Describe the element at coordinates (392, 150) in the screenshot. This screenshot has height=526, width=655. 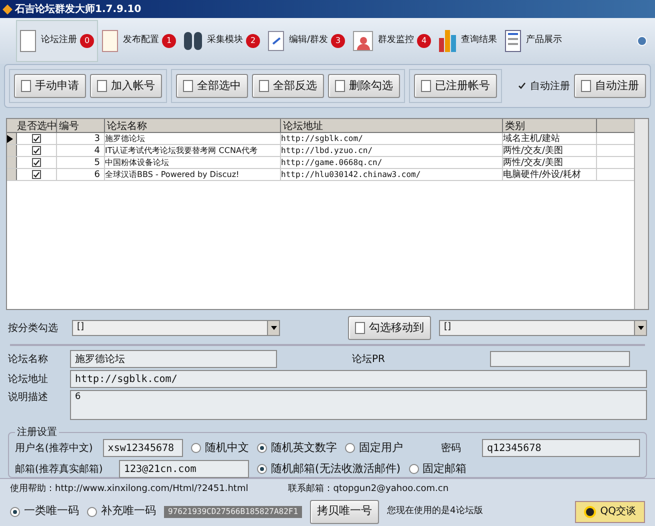
I see `table-cell: http://lbd.yzuo.cn/` at that location.